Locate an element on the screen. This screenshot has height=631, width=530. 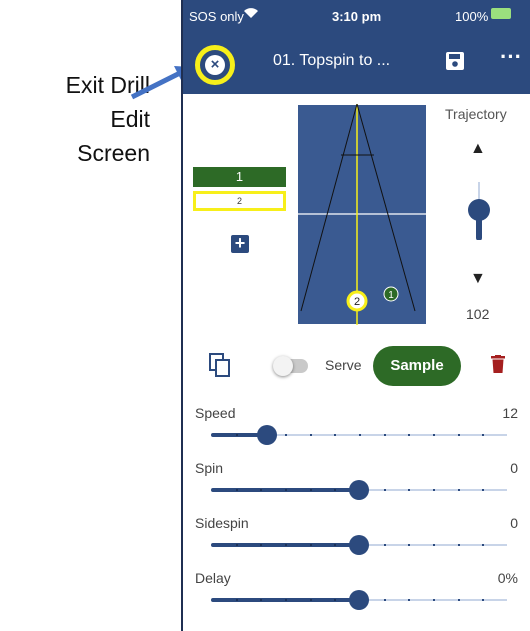
spin-value: 0 is located at coordinates (514, 468).